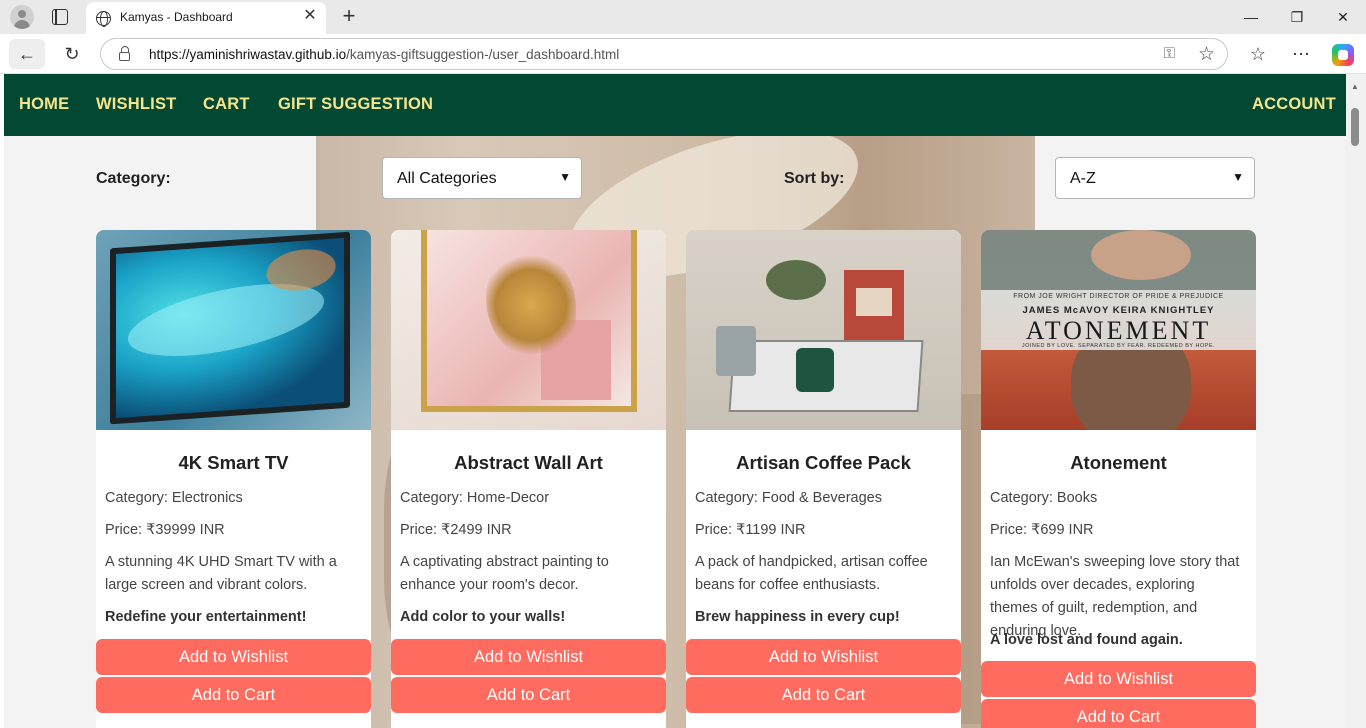 Image resolution: width=1366 pixels, height=728 pixels. Describe the element at coordinates (1301, 54) in the screenshot. I see `more-menu-icon: ⋯` at that location.